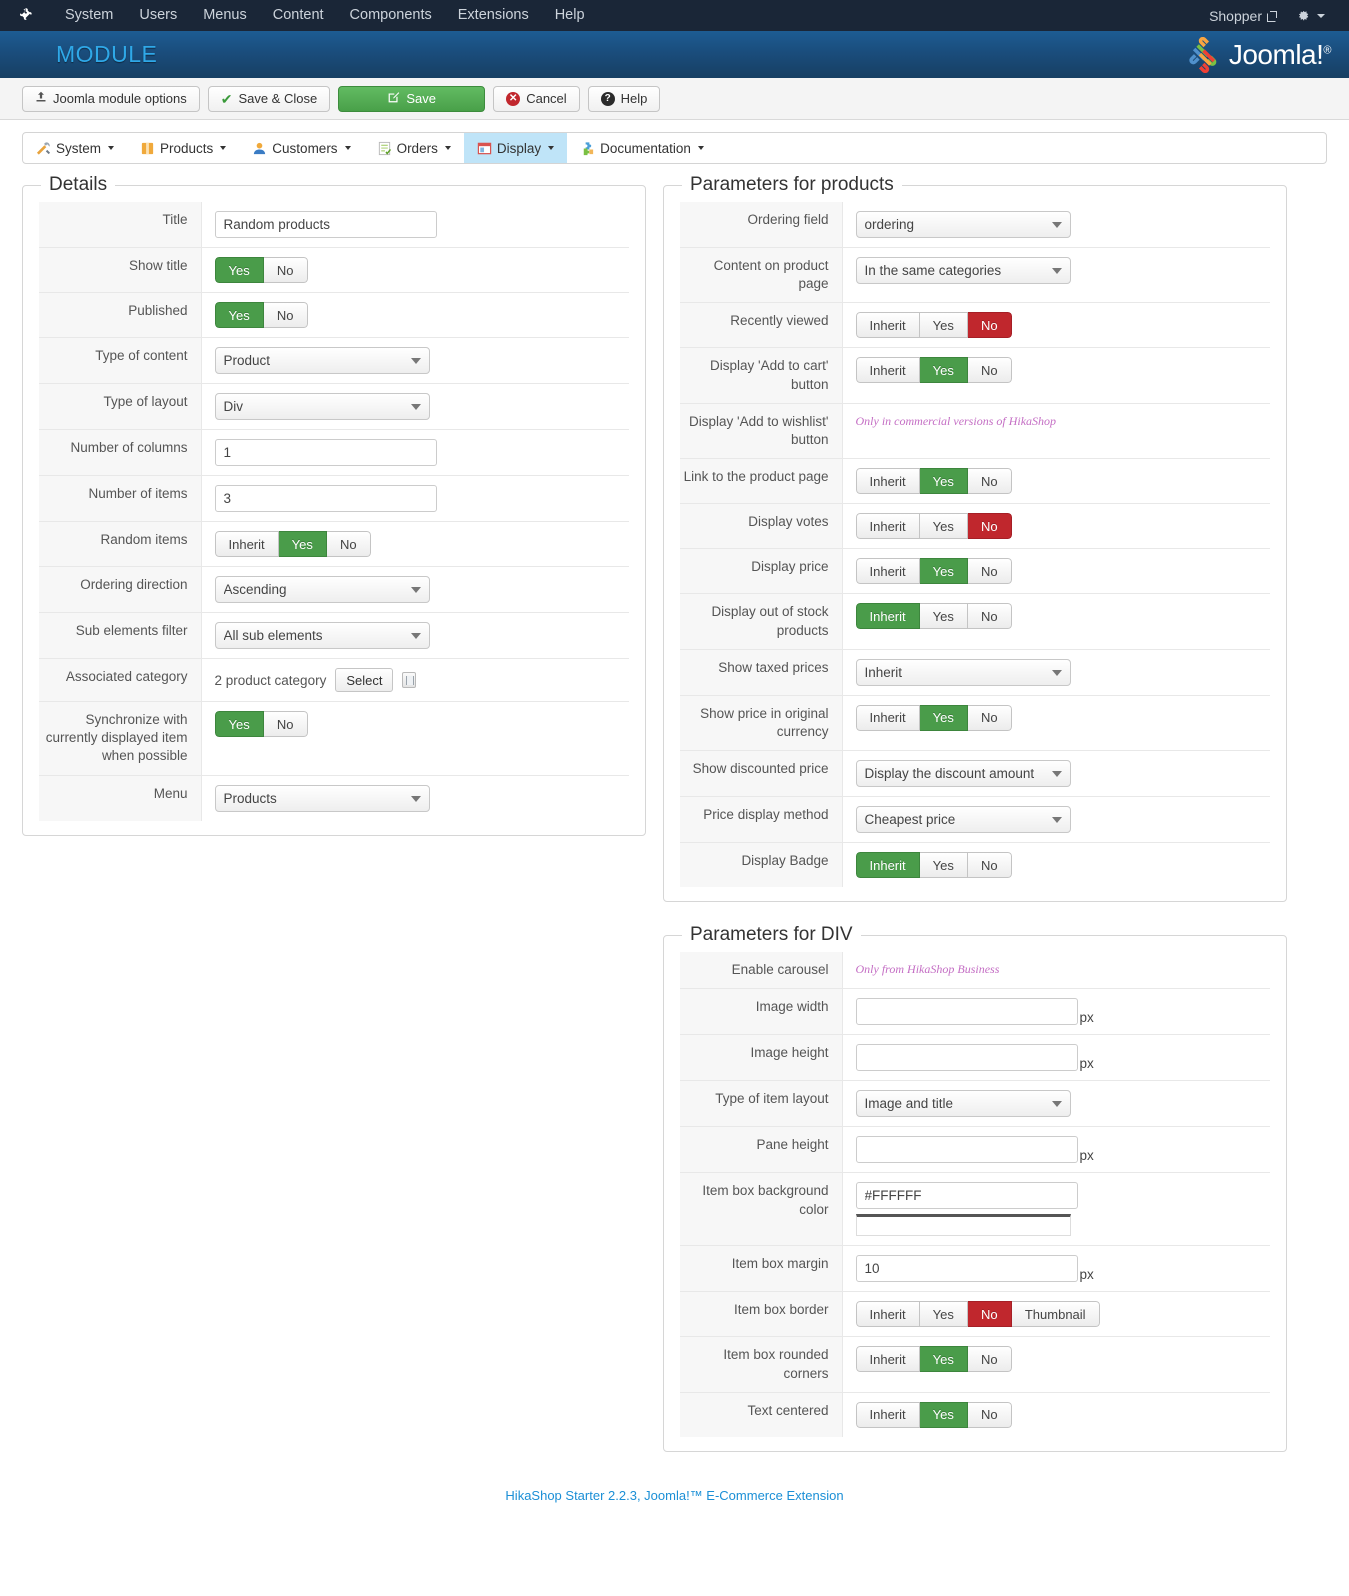  What do you see at coordinates (414, 148) in the screenshot?
I see `submenu-item-orders: Orders` at bounding box center [414, 148].